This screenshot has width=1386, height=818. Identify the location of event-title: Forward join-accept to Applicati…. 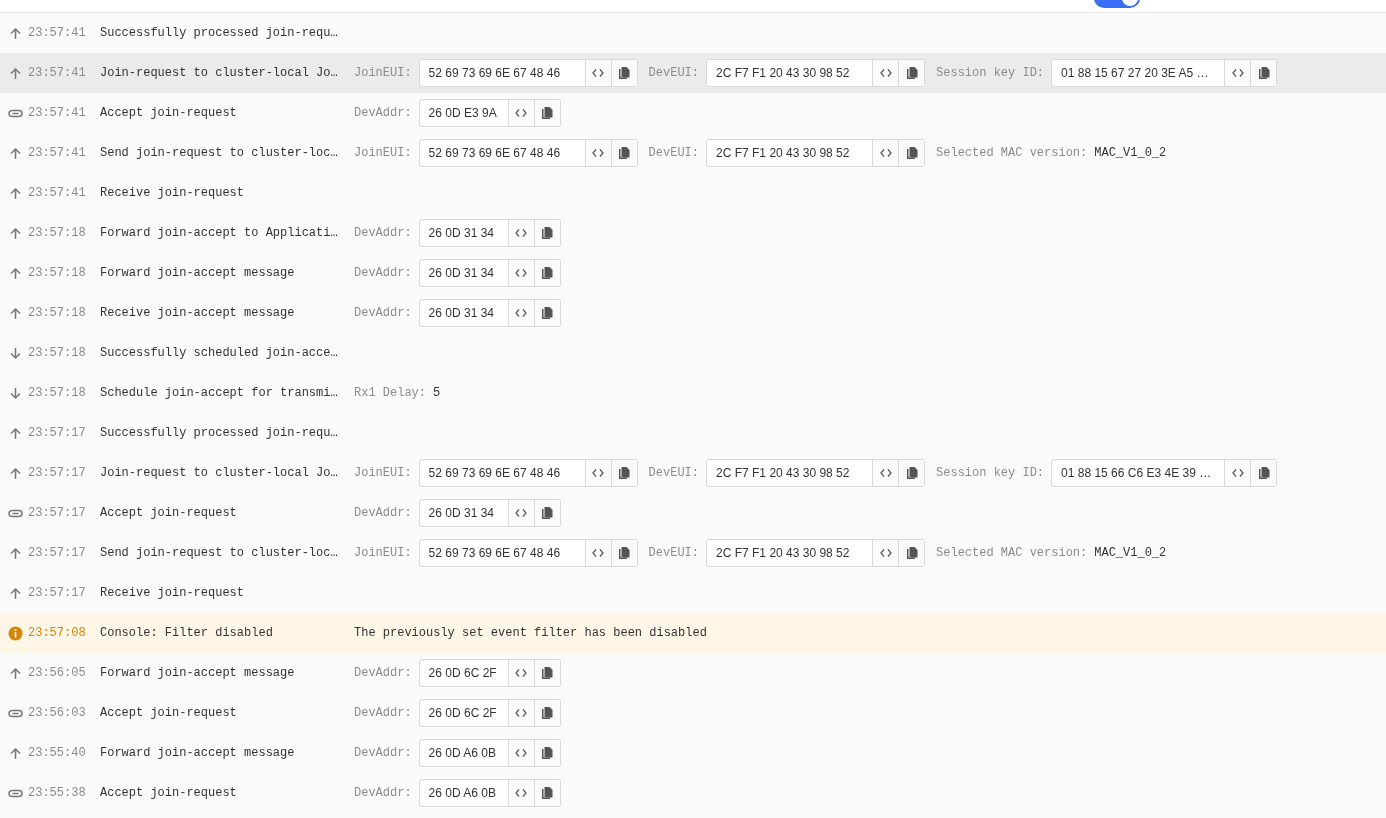
(219, 233).